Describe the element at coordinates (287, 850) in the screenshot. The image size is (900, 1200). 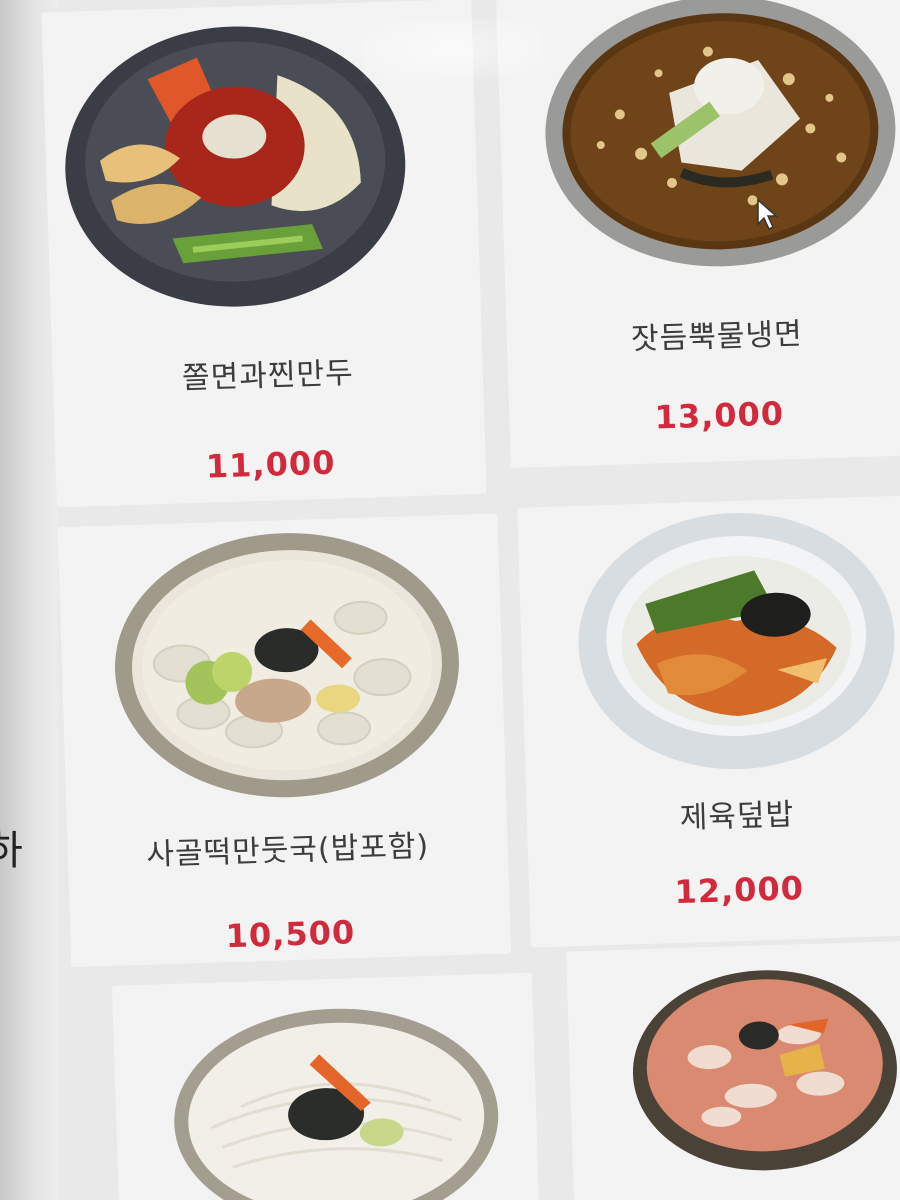
I see `item-name: 사골떡만둣국(밥포함)` at that location.